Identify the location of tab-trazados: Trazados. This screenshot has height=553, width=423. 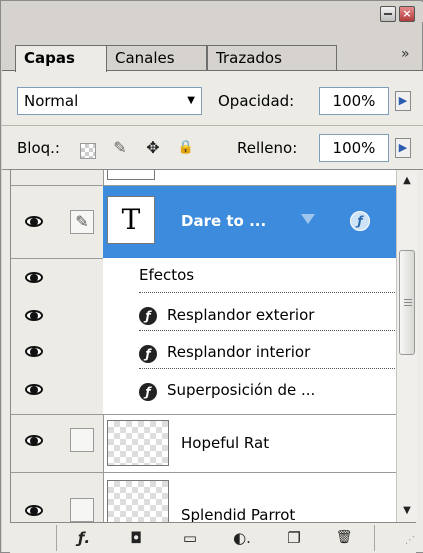
(272, 58).